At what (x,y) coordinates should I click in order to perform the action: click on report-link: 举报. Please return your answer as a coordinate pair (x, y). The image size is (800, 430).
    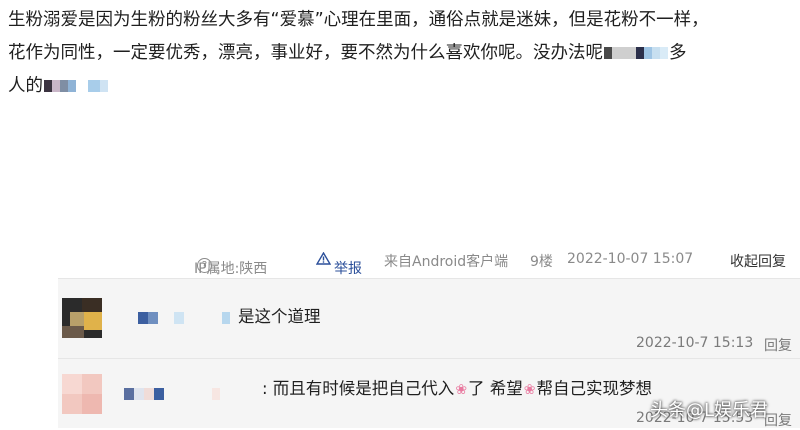
    Looking at the image, I should click on (338, 264).